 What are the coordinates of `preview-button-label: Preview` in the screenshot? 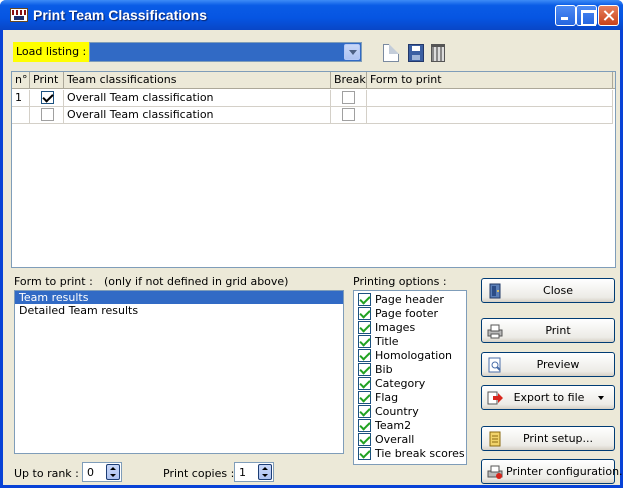 It's located at (558, 364).